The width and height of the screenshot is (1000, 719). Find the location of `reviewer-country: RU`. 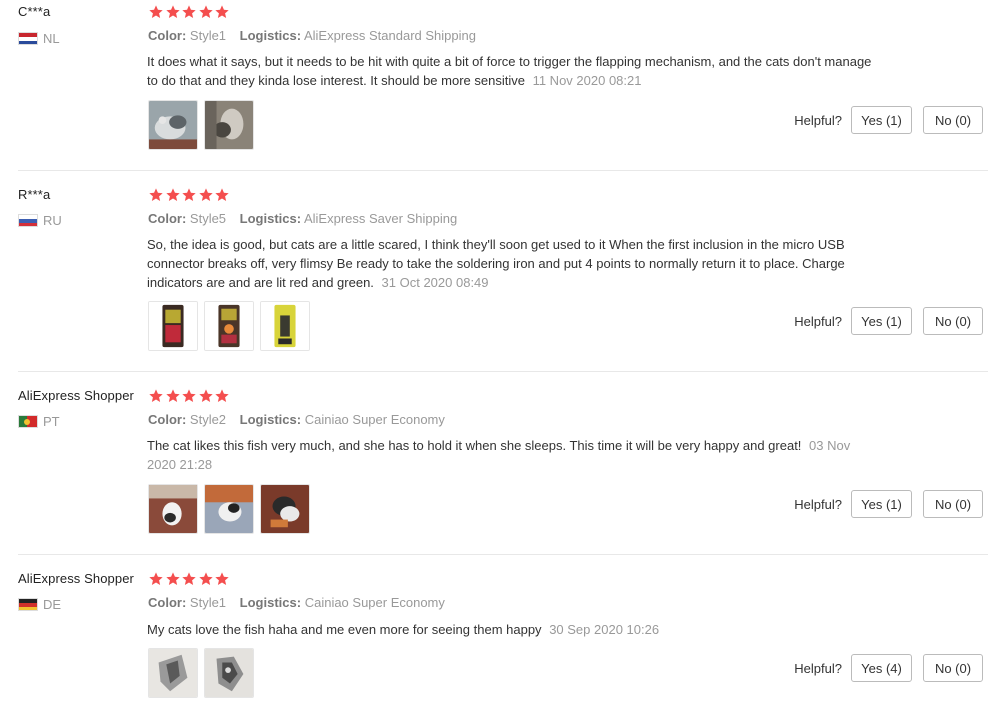

reviewer-country: RU is located at coordinates (40, 220).